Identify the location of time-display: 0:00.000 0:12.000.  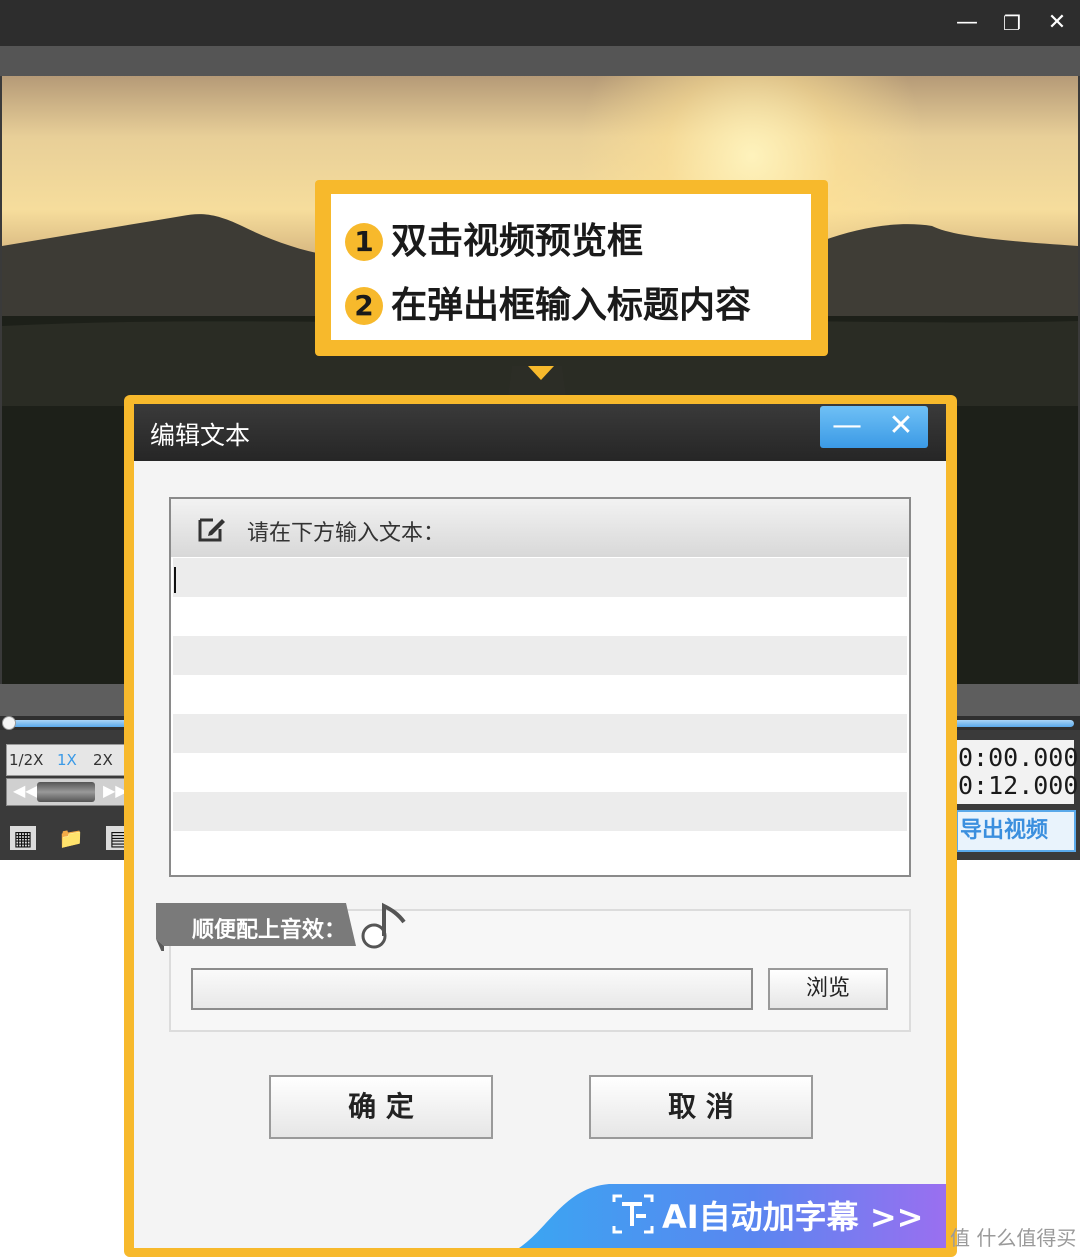
(1017, 772).